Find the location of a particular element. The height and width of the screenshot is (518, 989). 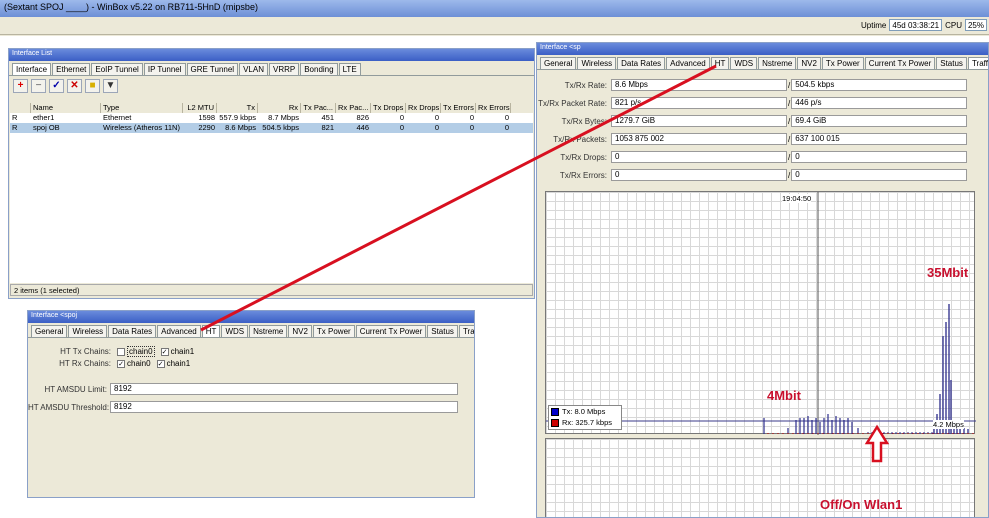

bytes-row: Tx/Rx Bytes: 1279.7 GiB / 69.4 GiB is located at coordinates (752, 121).